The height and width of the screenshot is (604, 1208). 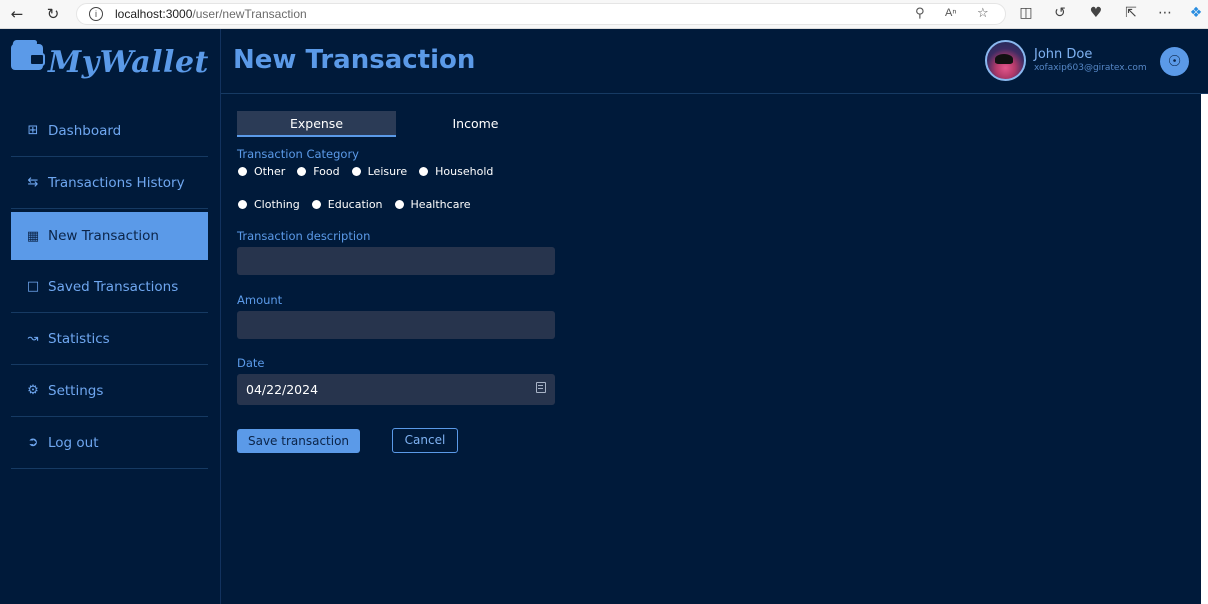 I want to click on transaction-type-tabs: Expense Income, so click(x=396, y=124).